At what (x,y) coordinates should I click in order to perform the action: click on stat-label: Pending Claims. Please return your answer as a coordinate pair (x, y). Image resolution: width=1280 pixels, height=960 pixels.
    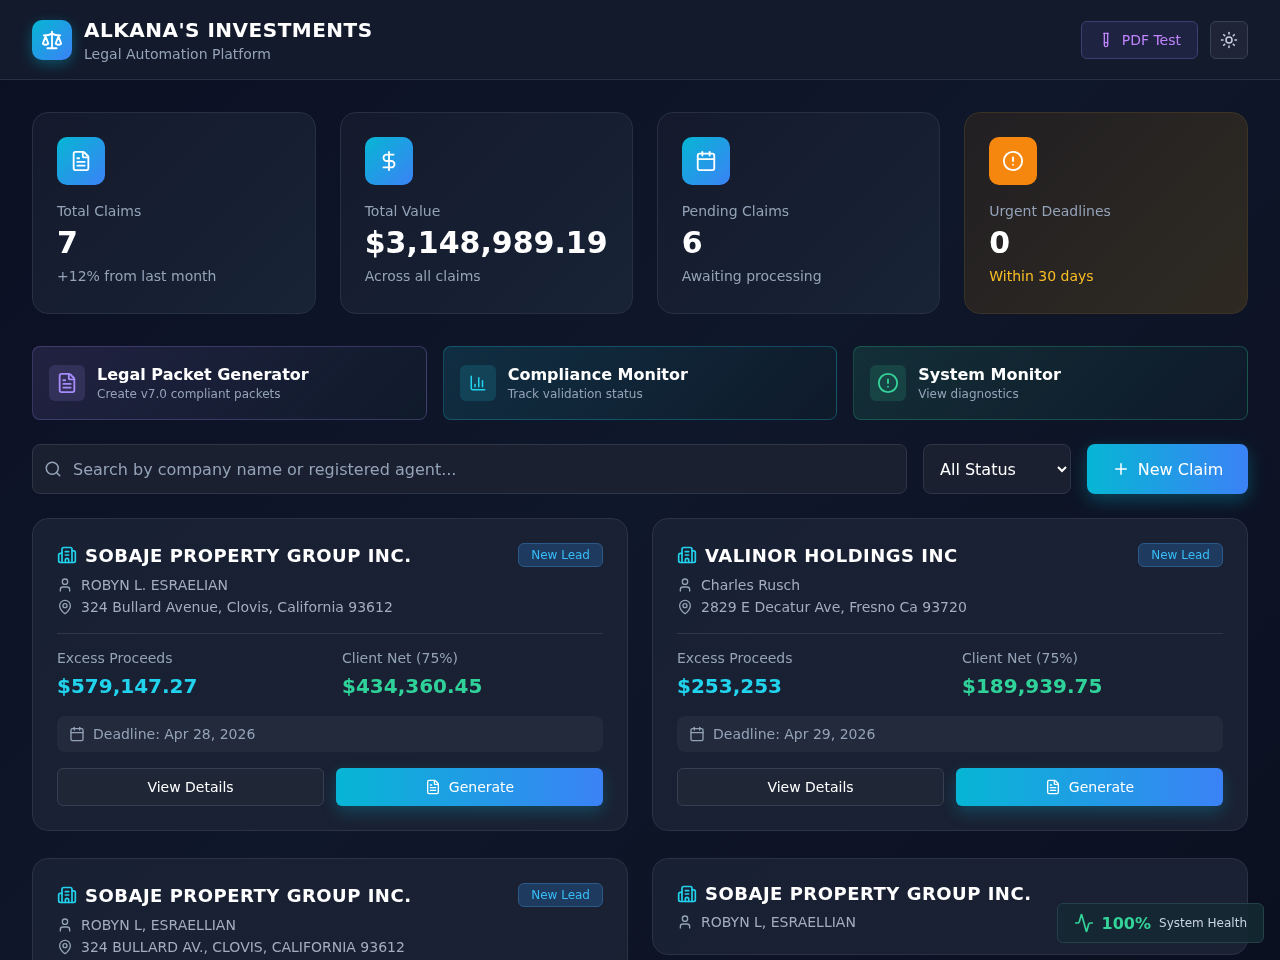
    Looking at the image, I should click on (736, 211).